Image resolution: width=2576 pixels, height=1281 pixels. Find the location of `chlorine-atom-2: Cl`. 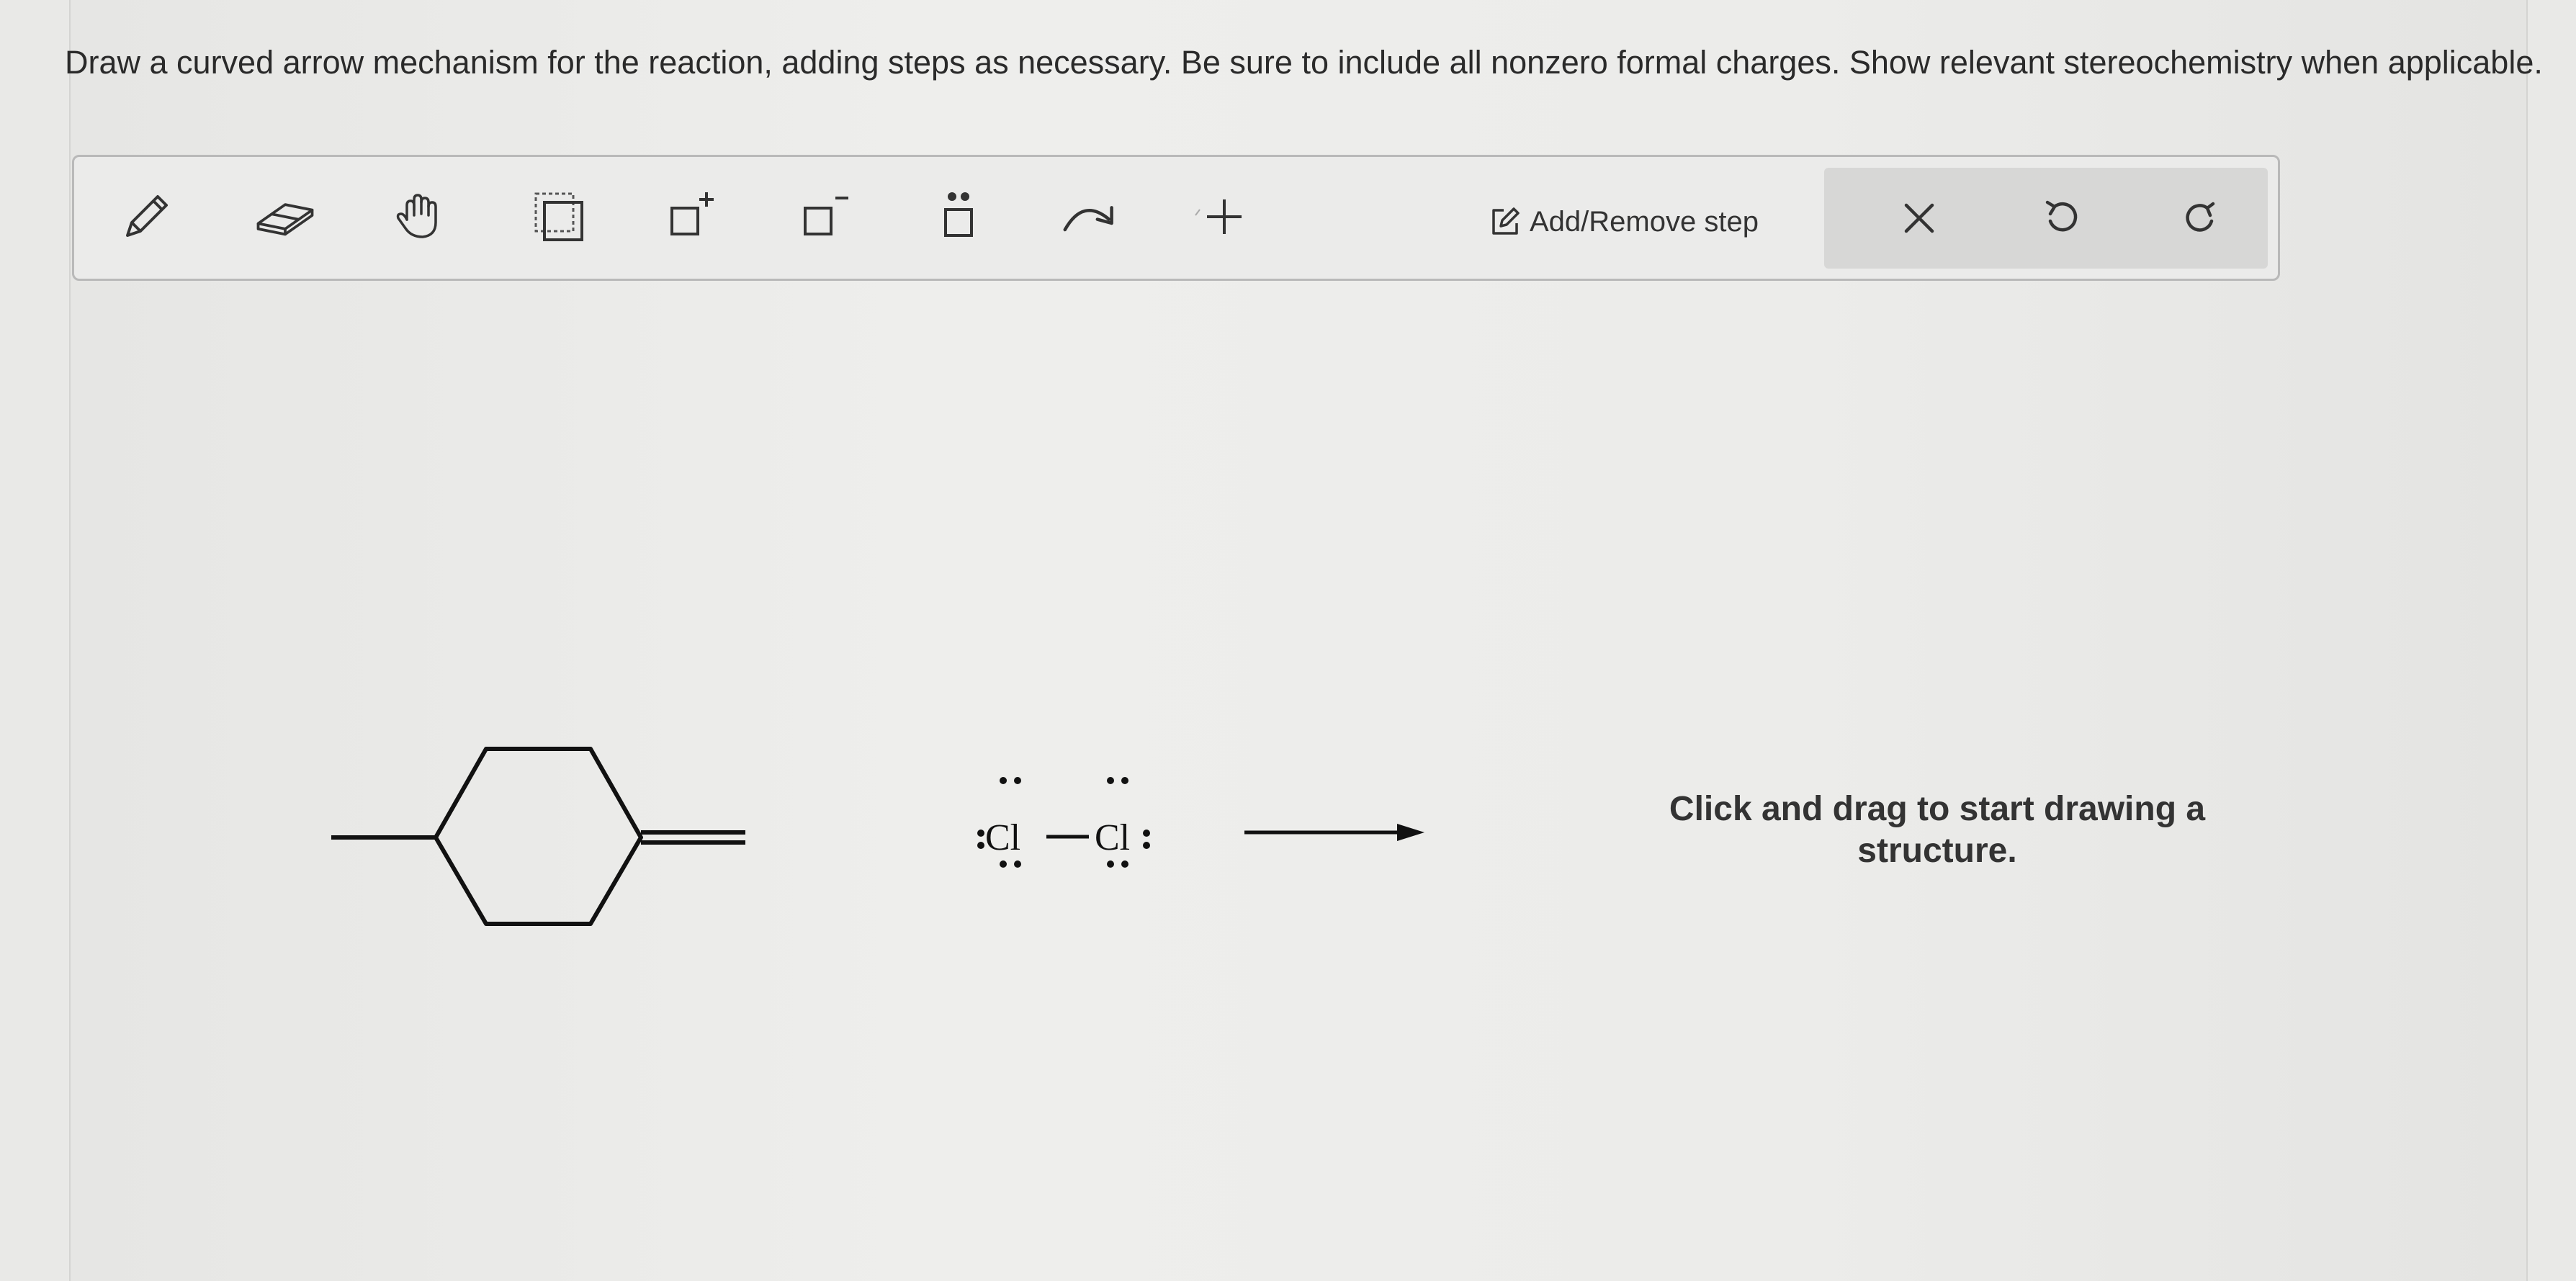

chlorine-atom-2: Cl is located at coordinates (1112, 837).